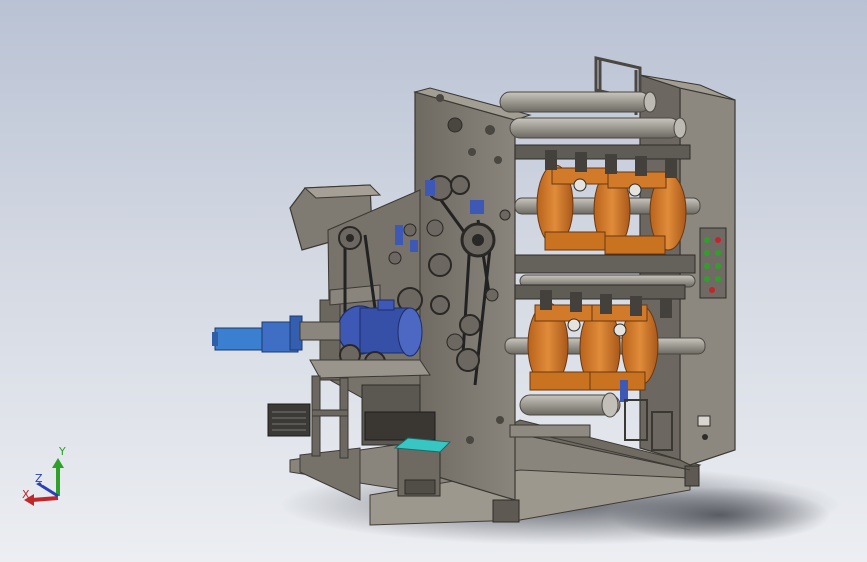 The image size is (867, 562). Describe the element at coordinates (62, 451) in the screenshot. I see `triad-y-label: Y` at that location.